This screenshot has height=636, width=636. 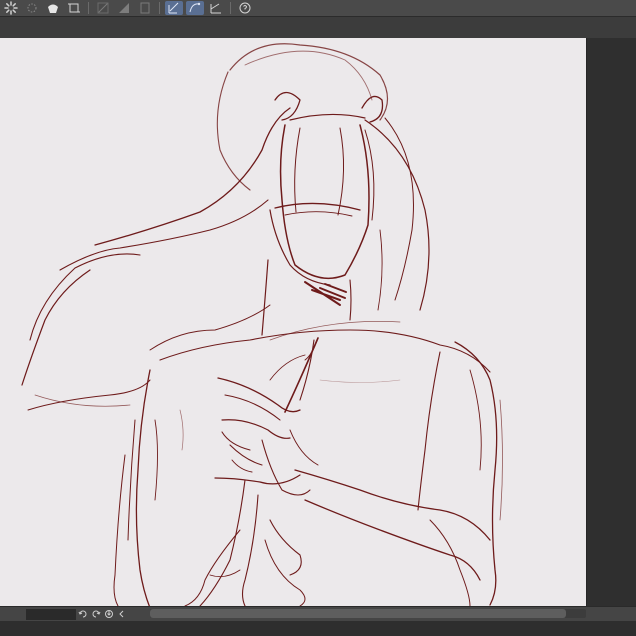 What do you see at coordinates (174, 8) in the screenshot?
I see `pen-stabilizer-icon` at bounding box center [174, 8].